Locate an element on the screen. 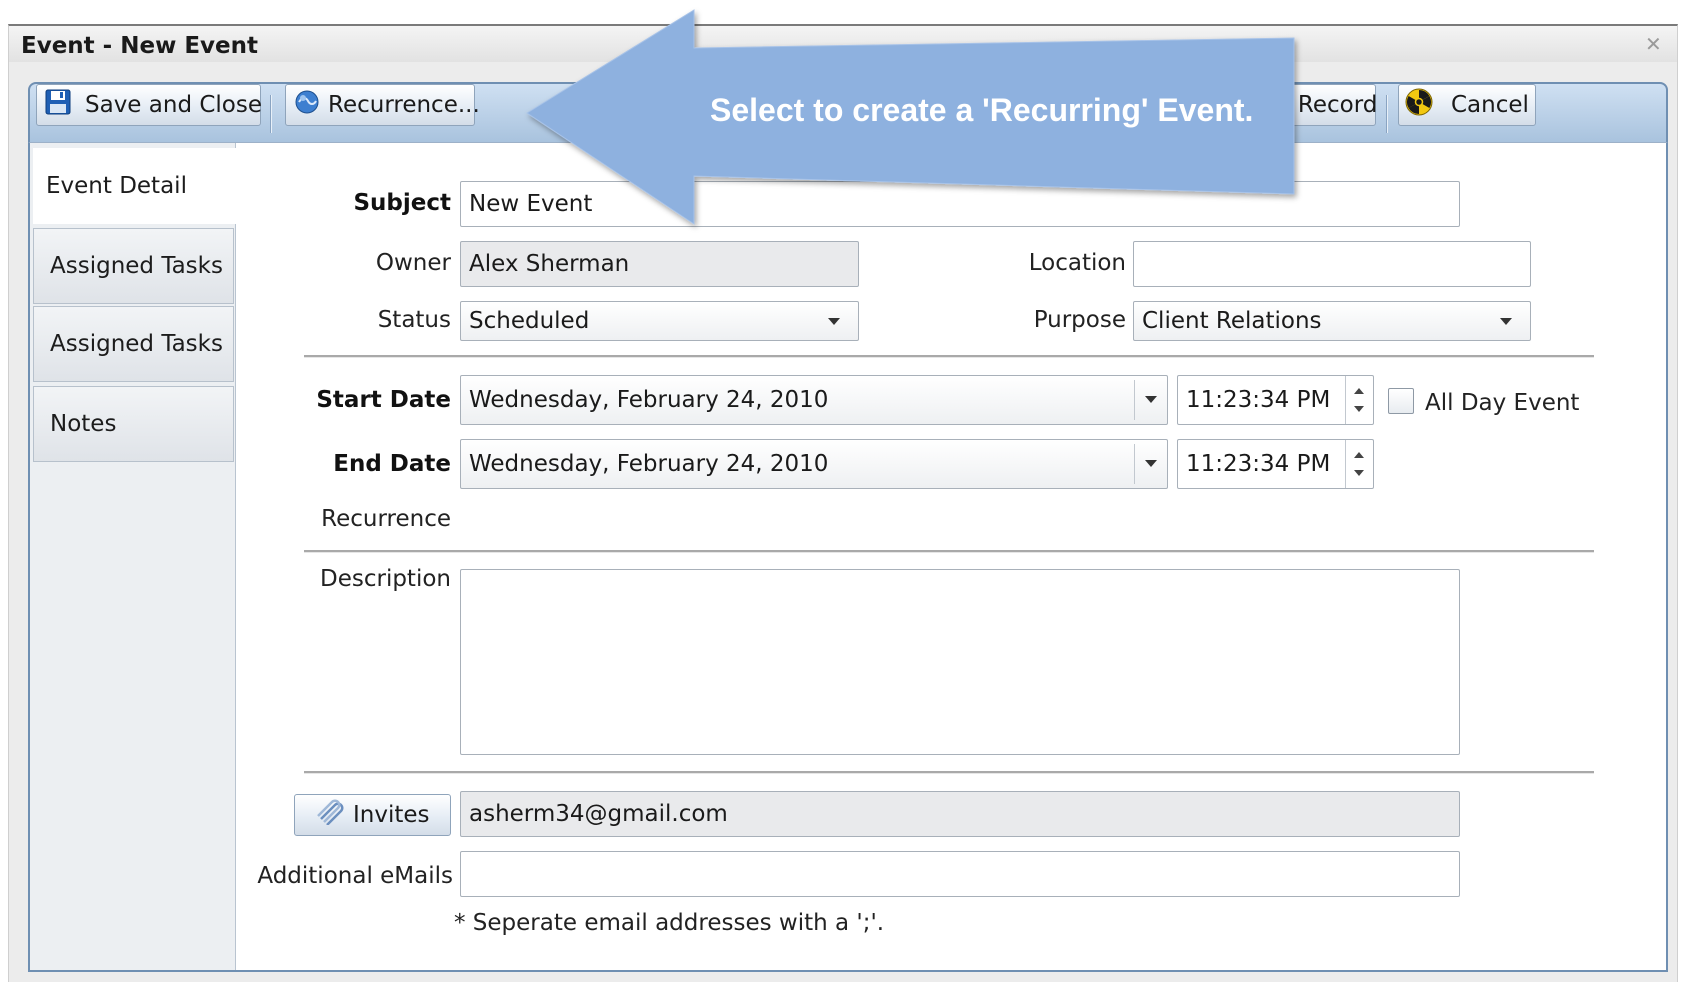 The image size is (1686, 987). recurrence-label: Recurrence is located at coordinates (386, 519).